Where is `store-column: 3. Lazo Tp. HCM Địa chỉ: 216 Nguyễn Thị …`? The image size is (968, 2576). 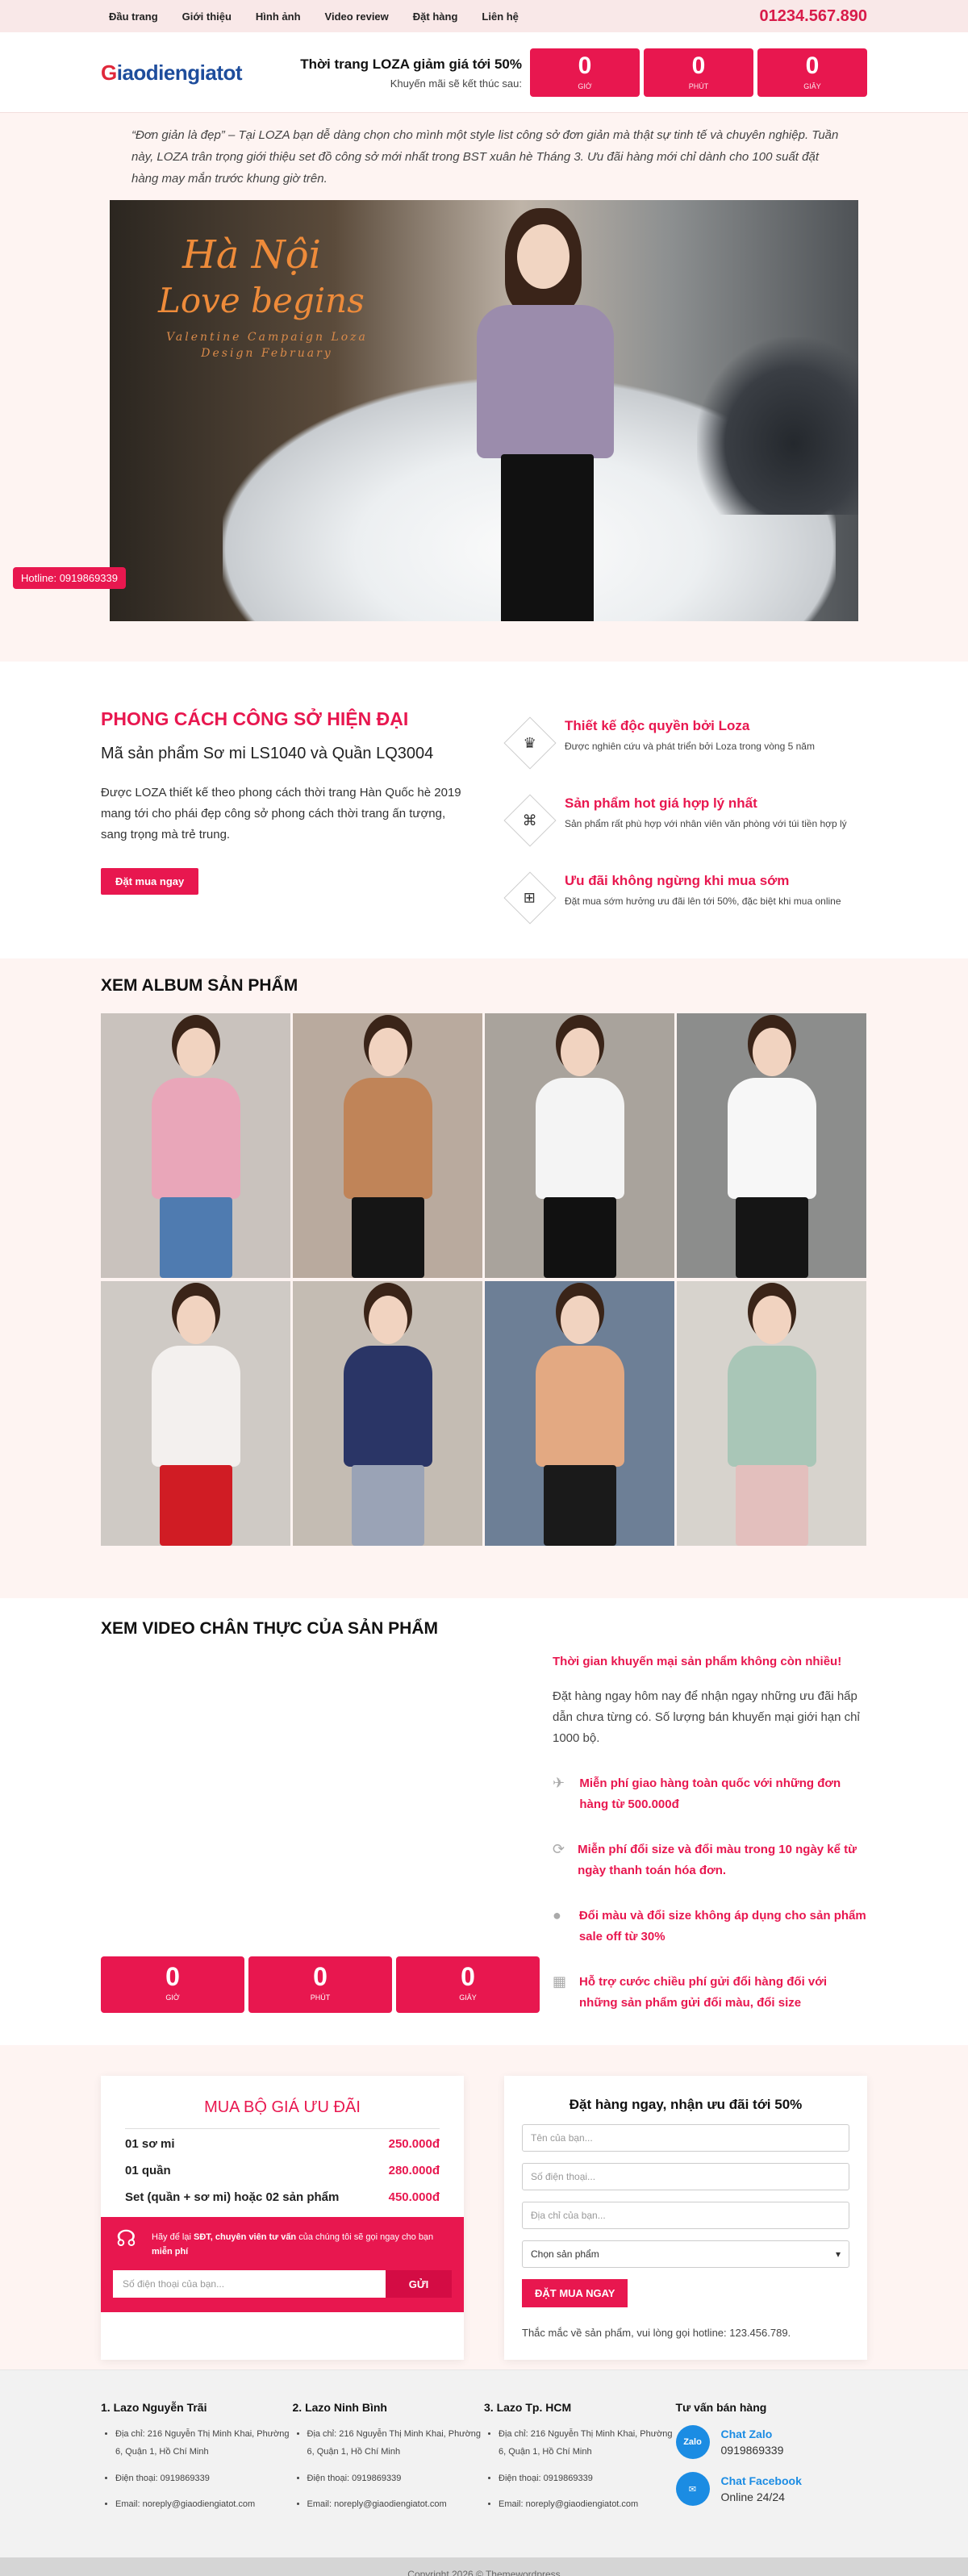
store-column: 3. Lazo Tp. HCM Địa chỉ: 216 Nguyễn Thị … is located at coordinates (580, 2462).